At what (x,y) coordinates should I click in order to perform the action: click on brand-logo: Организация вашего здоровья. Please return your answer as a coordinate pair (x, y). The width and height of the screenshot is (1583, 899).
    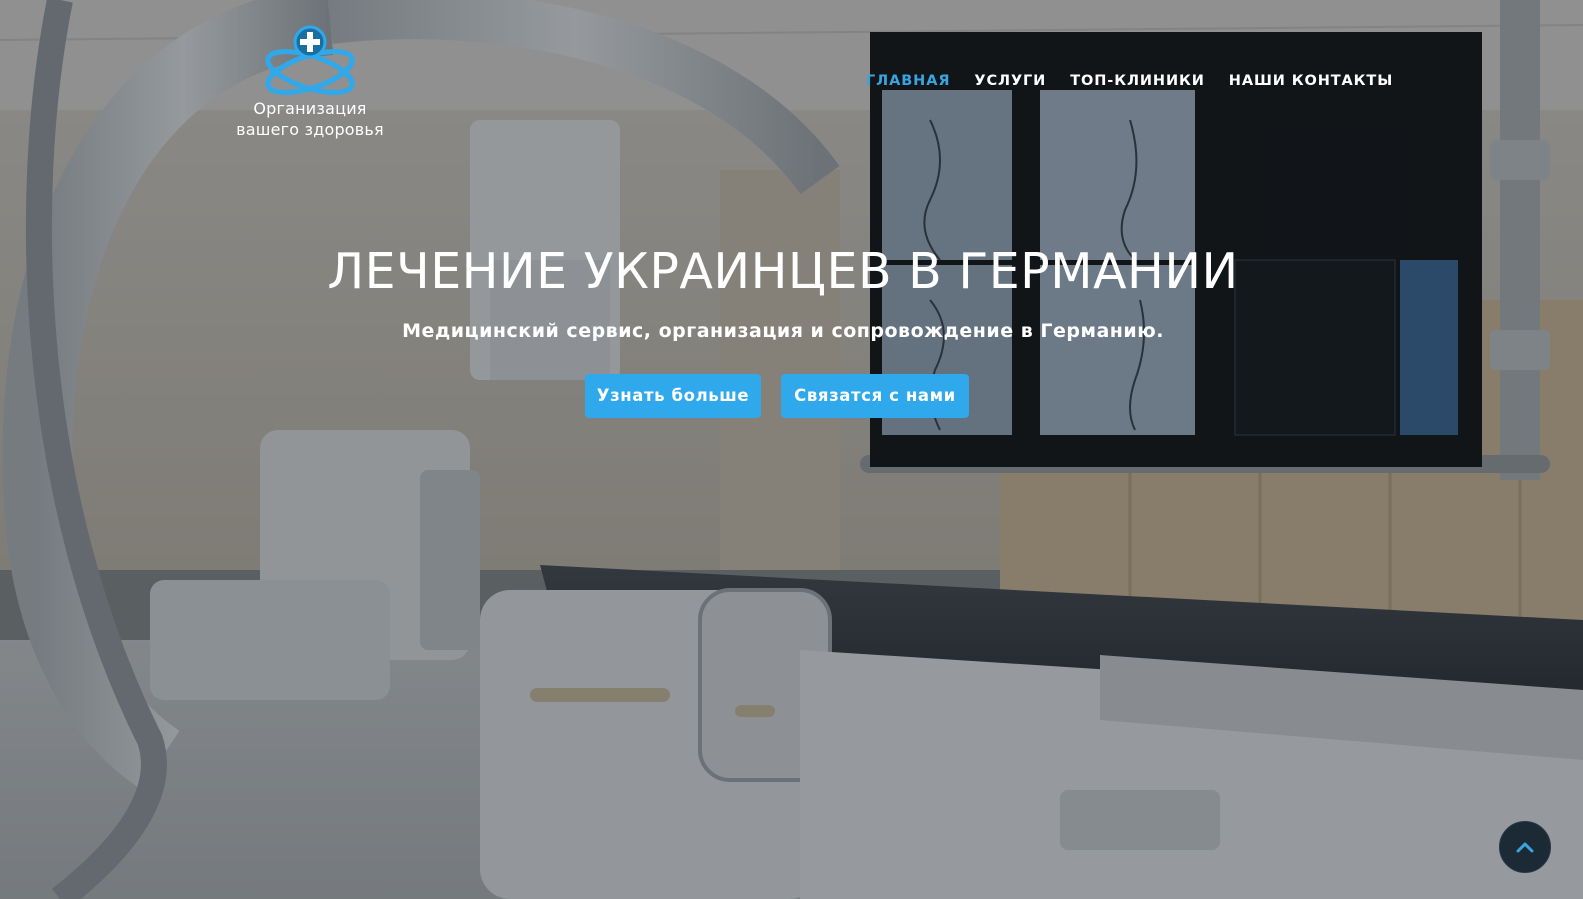
    Looking at the image, I should click on (310, 81).